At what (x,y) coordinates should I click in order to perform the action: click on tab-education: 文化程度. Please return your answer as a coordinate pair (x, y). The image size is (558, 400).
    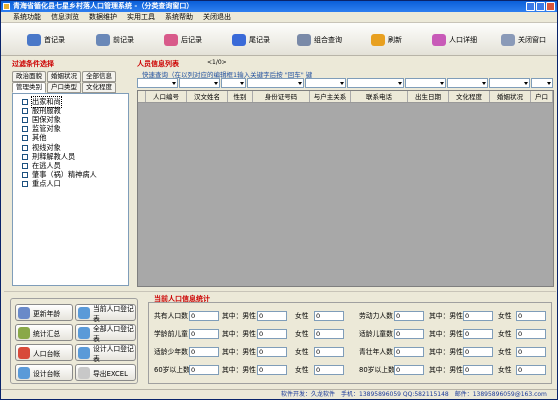
    Looking at the image, I should click on (99, 87).